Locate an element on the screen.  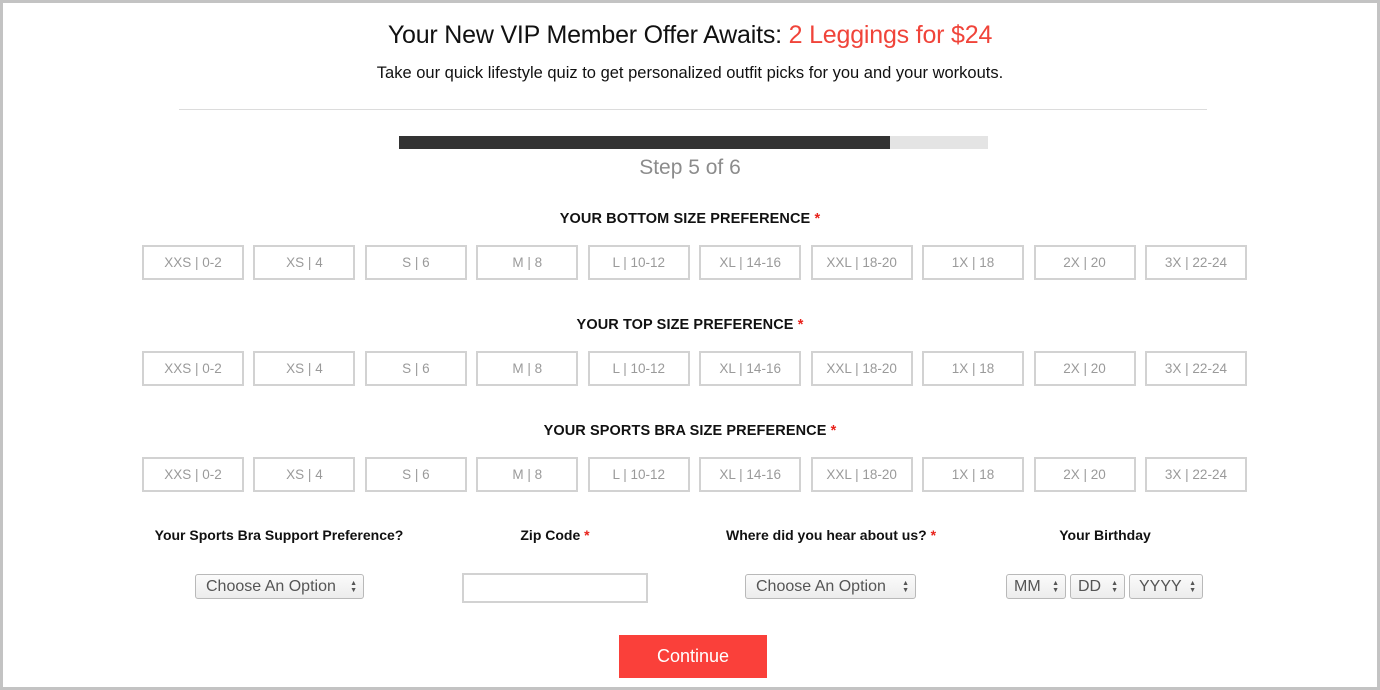
continue-button: Continue is located at coordinates (693, 656).